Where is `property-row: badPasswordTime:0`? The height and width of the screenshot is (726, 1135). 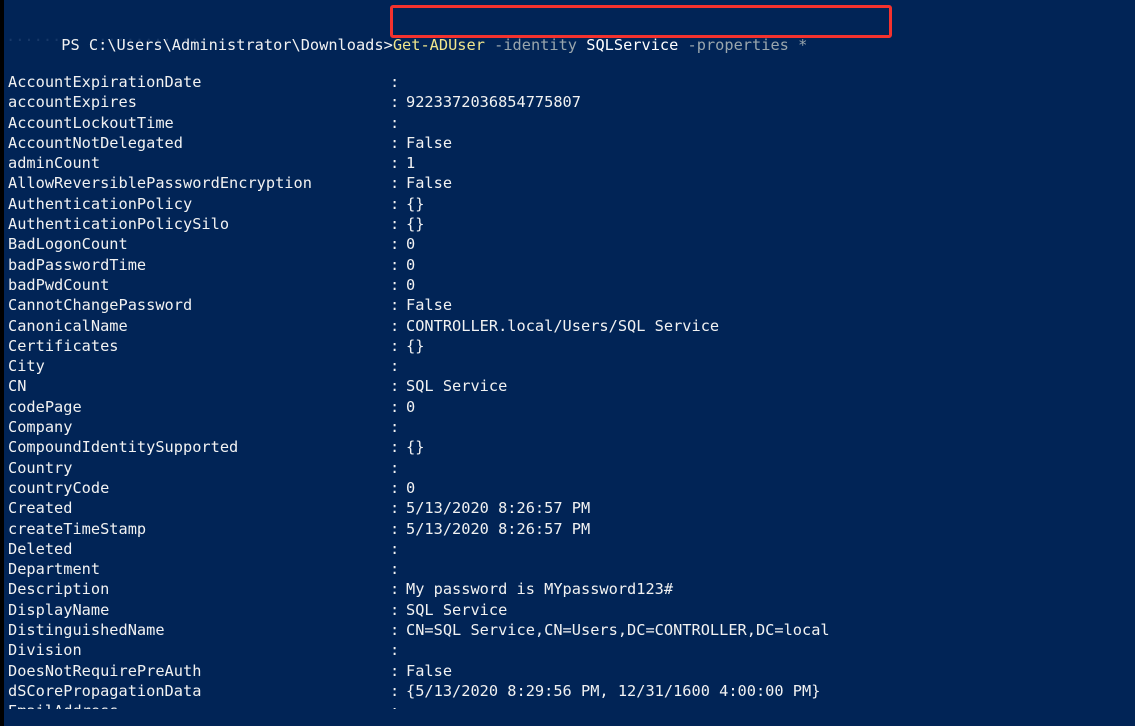
property-row: badPasswordTime:0 is located at coordinates (570, 265).